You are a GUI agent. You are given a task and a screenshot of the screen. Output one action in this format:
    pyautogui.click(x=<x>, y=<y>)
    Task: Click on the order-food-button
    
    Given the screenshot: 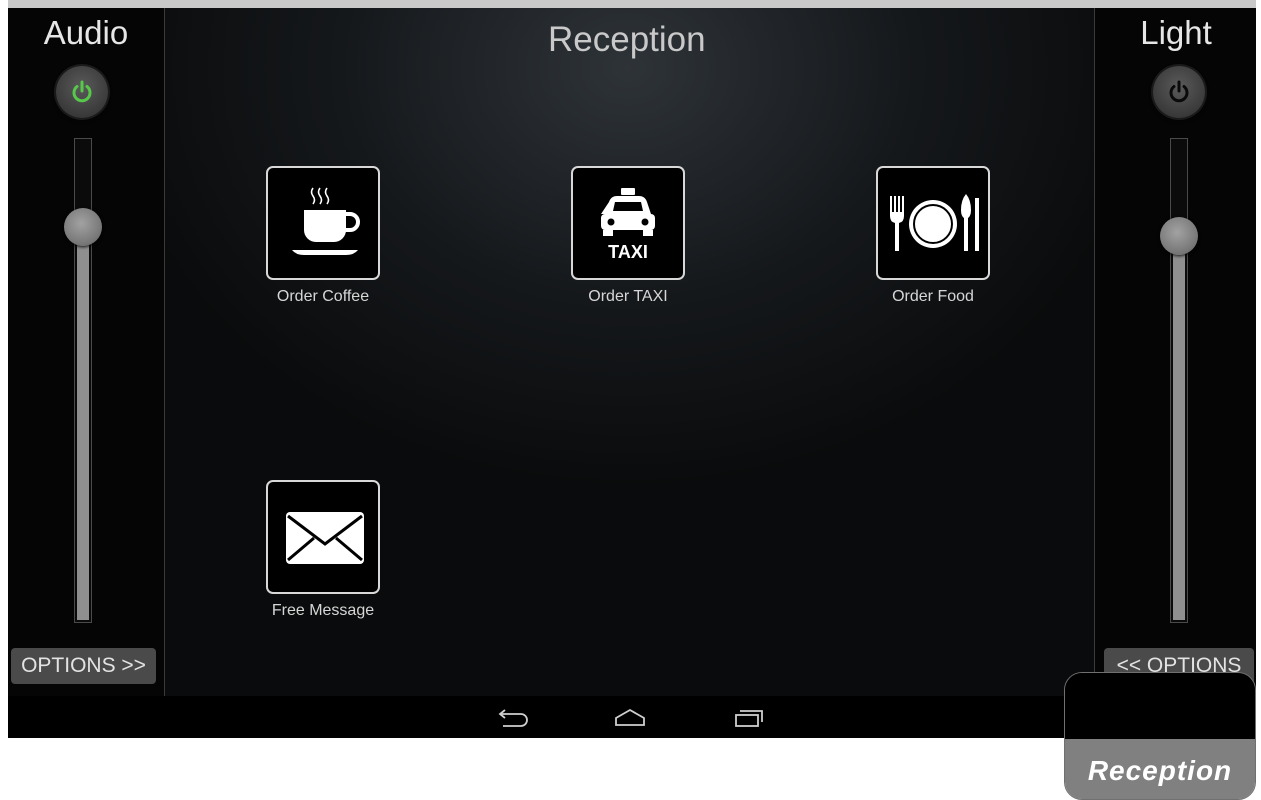 What is the action you would take?
    pyautogui.click(x=933, y=223)
    